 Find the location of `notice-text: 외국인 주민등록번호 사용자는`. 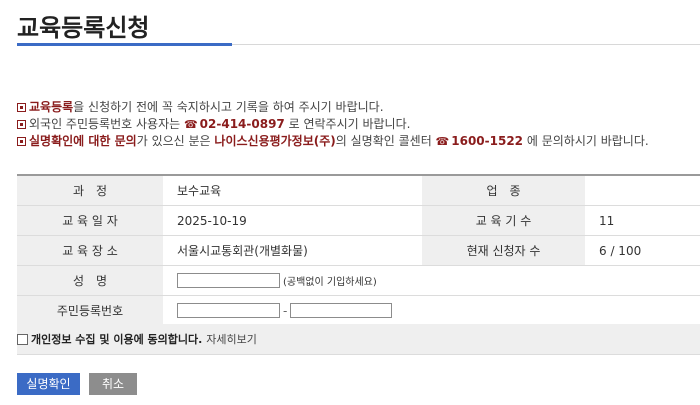

notice-text: 외국인 주민등록번호 사용자는 is located at coordinates (106, 124).